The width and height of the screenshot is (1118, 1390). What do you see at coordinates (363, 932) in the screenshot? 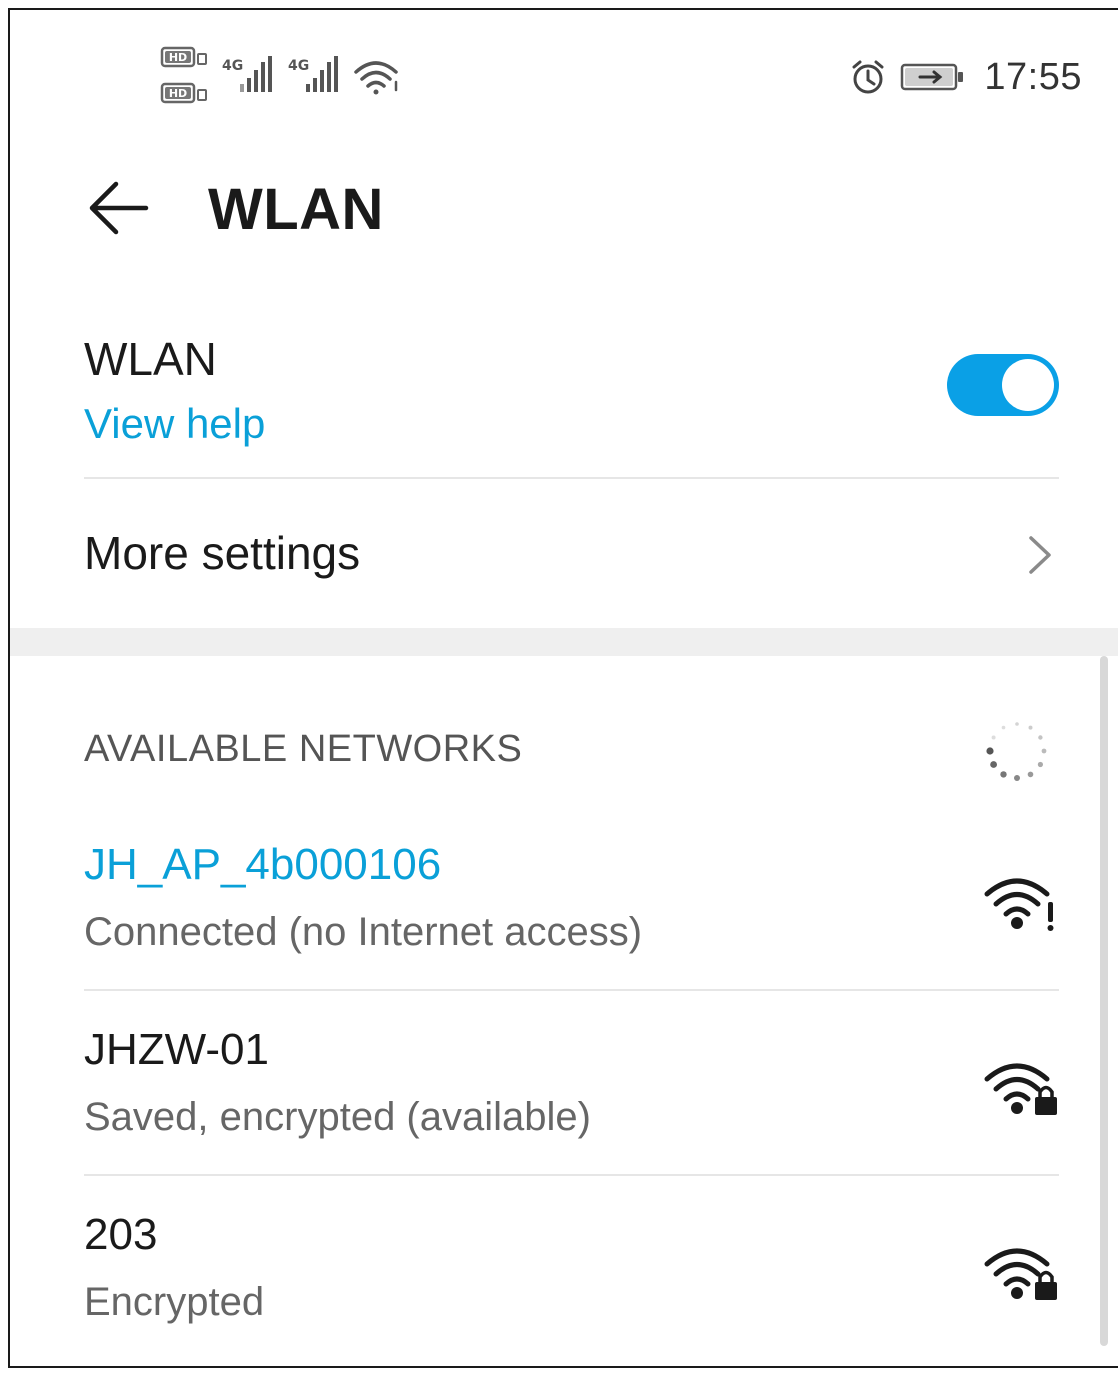
I see `network-status: Connected (no Internet access)` at bounding box center [363, 932].